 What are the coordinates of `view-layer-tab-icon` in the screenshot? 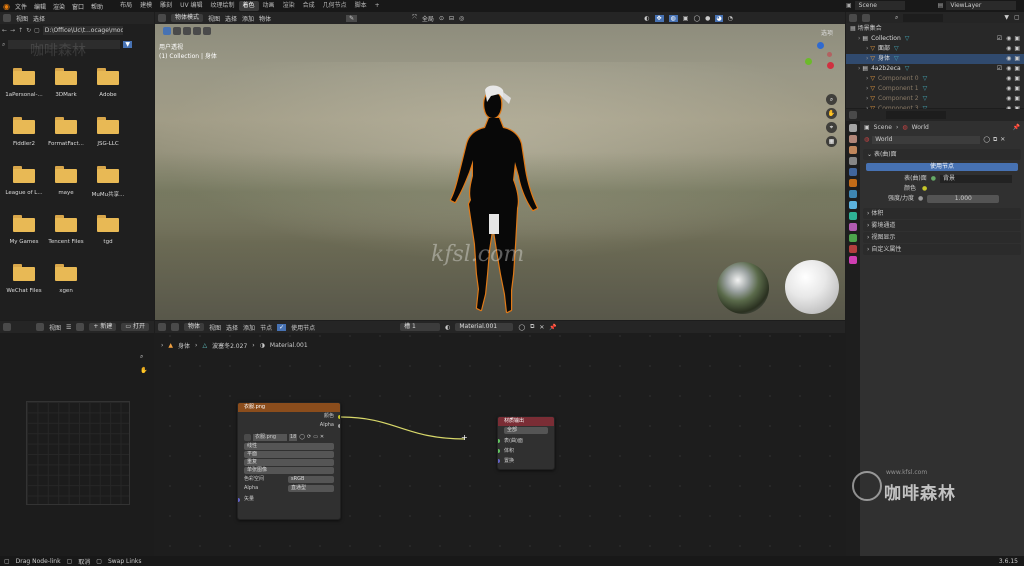 It's located at (853, 161).